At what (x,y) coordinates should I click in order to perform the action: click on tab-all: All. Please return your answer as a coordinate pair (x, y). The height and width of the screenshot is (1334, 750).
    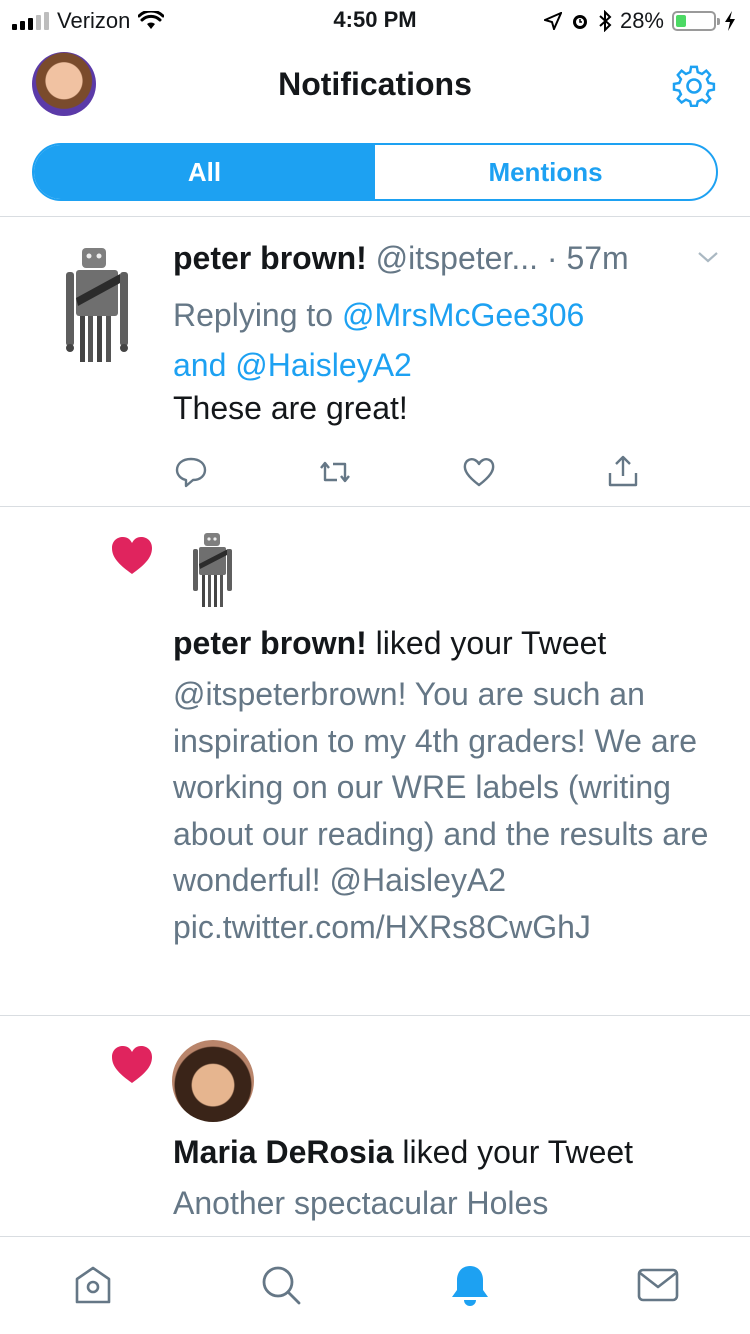
    Looking at the image, I should click on (204, 172).